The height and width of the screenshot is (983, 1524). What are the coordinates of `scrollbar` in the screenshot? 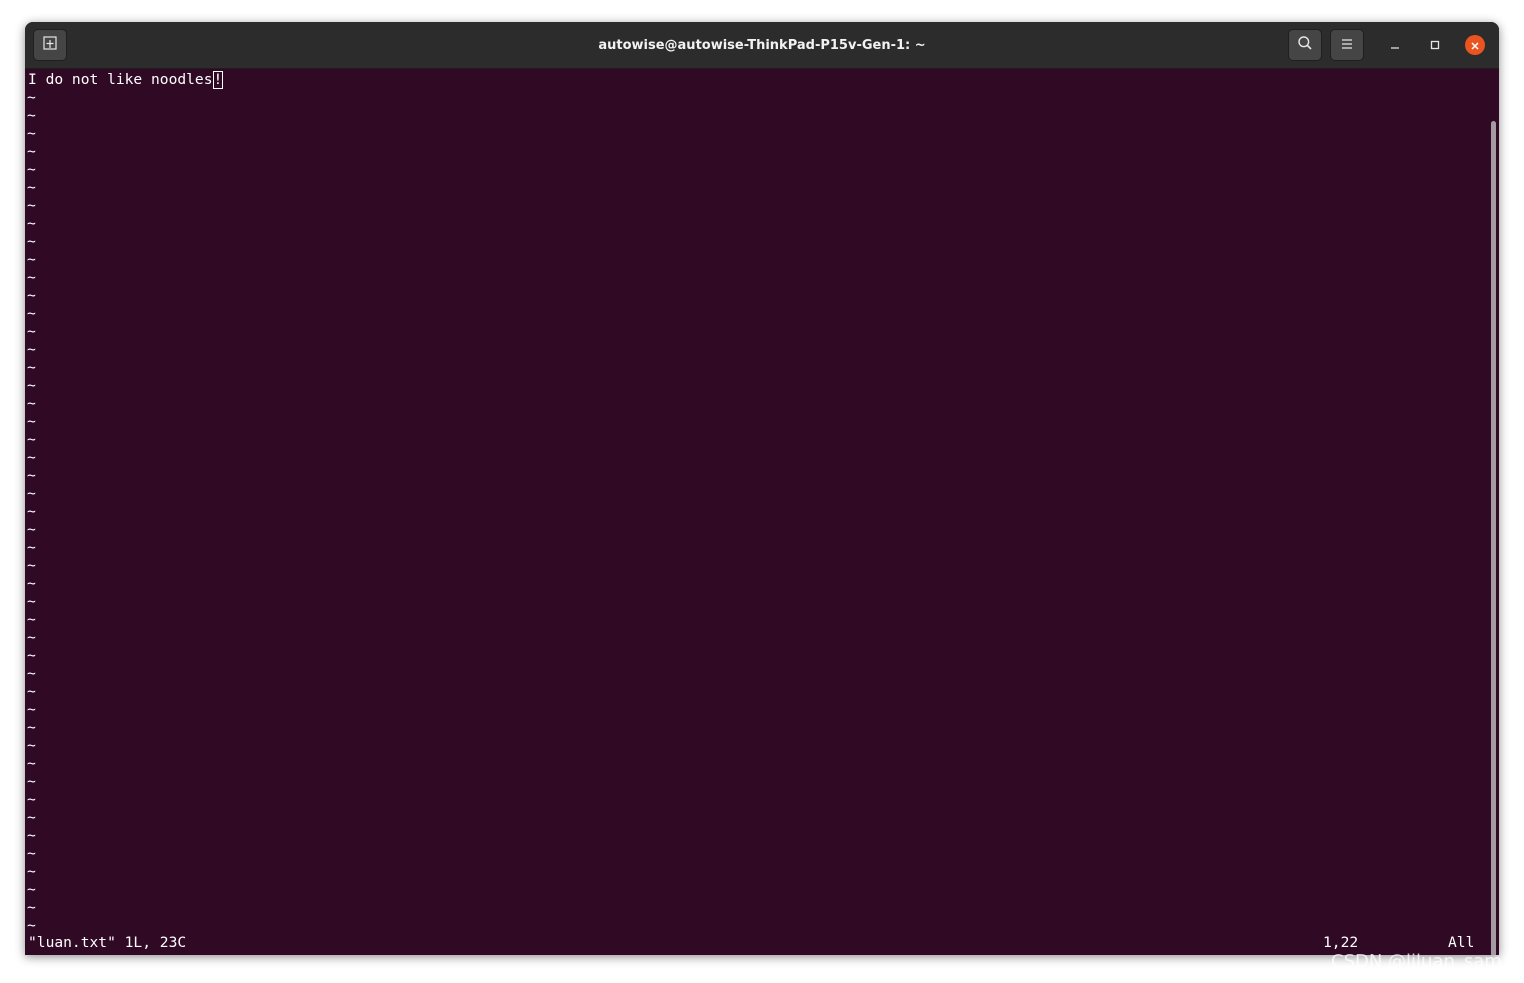 It's located at (1493, 538).